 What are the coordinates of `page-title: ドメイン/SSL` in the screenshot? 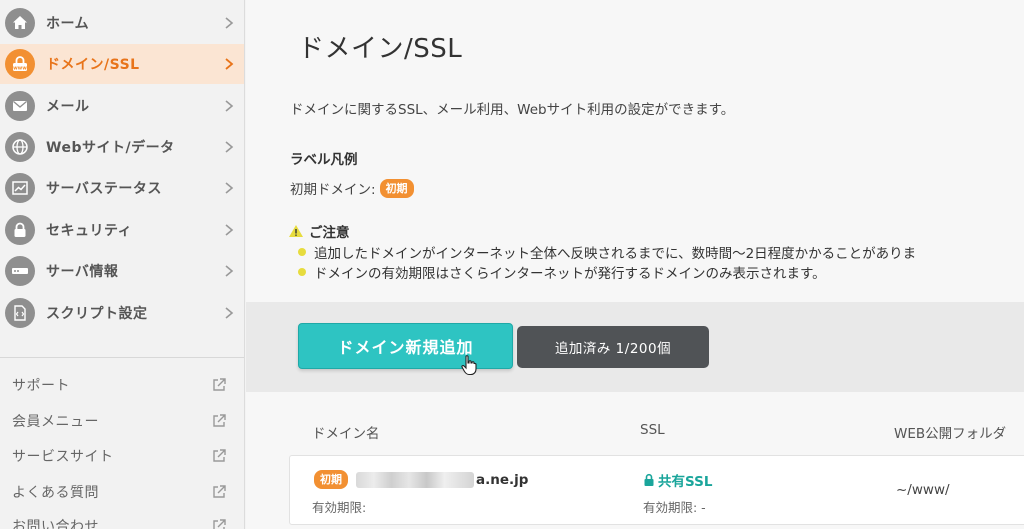 It's located at (380, 49).